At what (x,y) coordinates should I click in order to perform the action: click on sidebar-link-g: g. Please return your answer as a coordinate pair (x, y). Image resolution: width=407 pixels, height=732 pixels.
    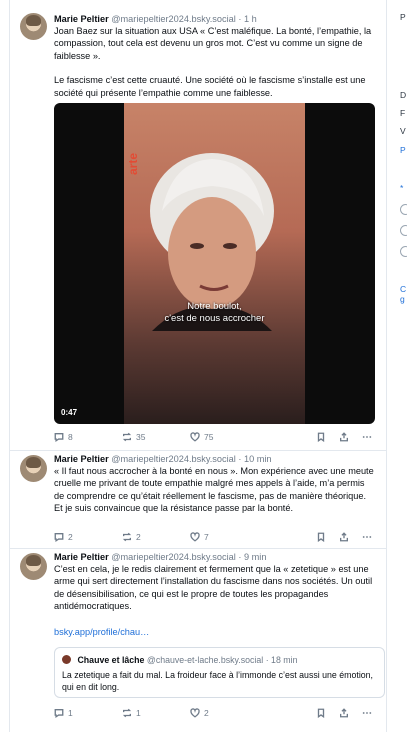
    Looking at the image, I should click on (402, 299).